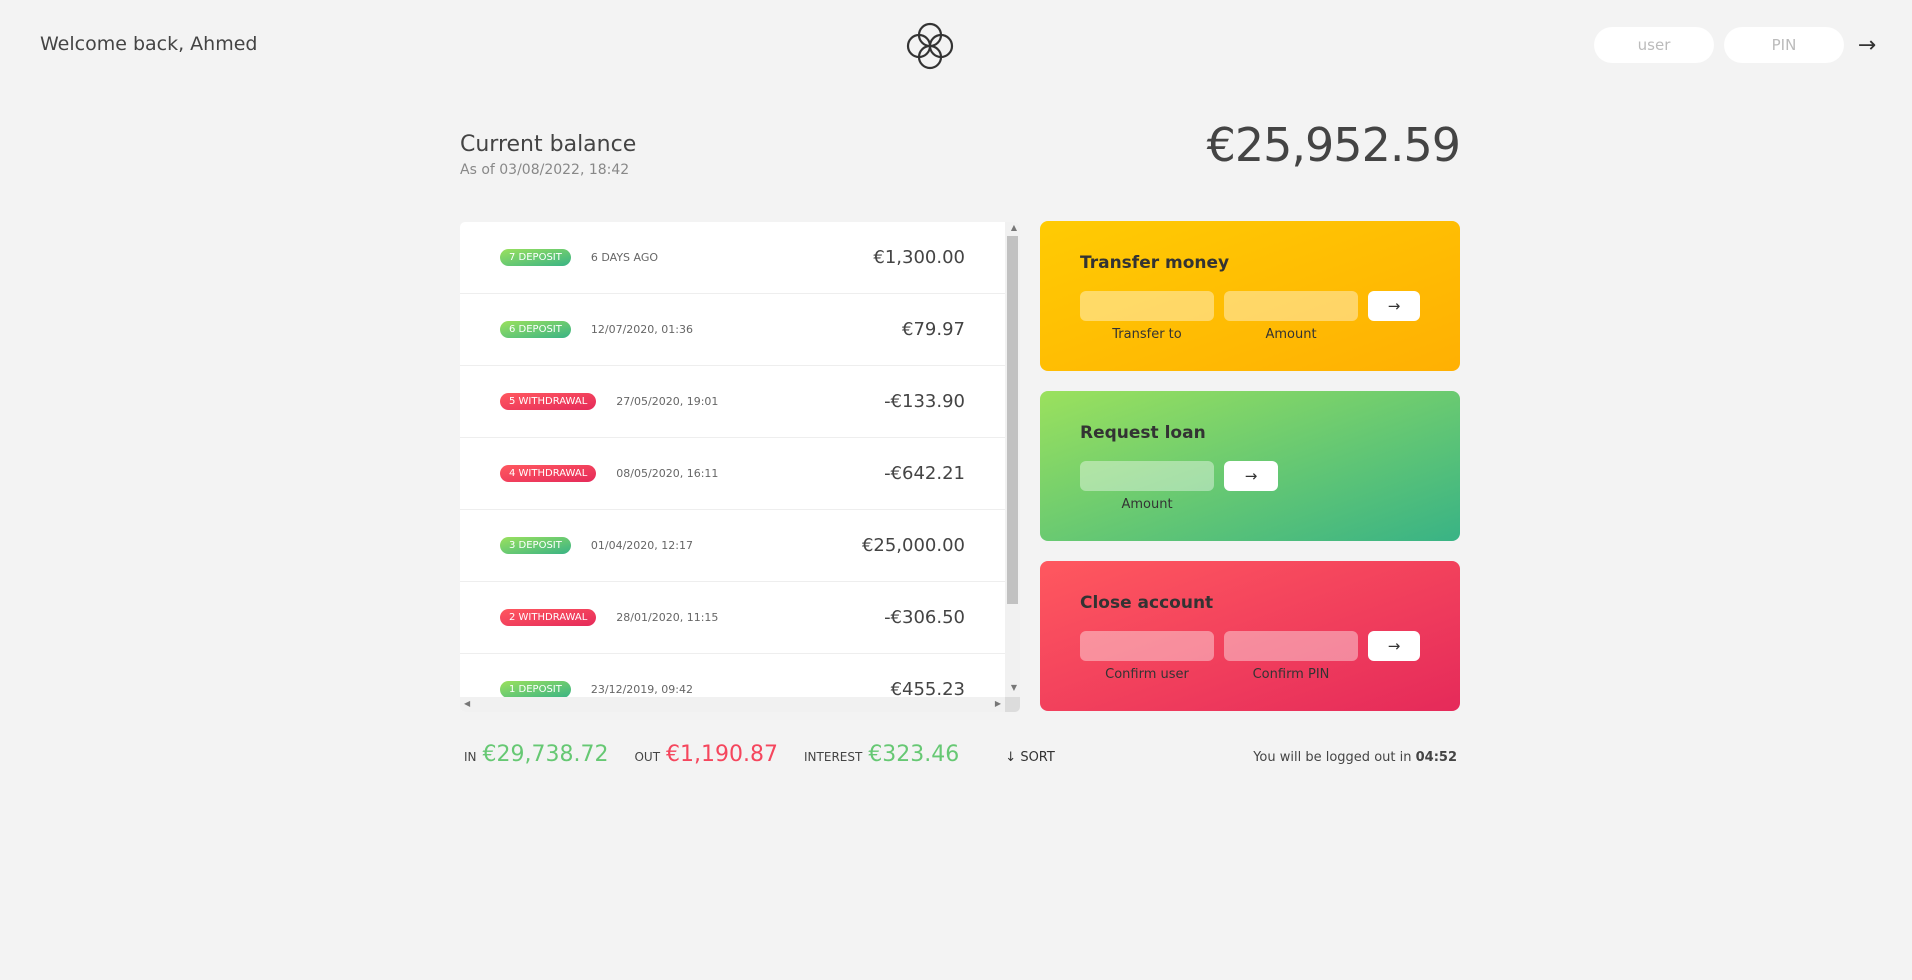 Image resolution: width=1912 pixels, height=980 pixels. I want to click on movement-date: 23/12/2019, 09:42, so click(641, 689).